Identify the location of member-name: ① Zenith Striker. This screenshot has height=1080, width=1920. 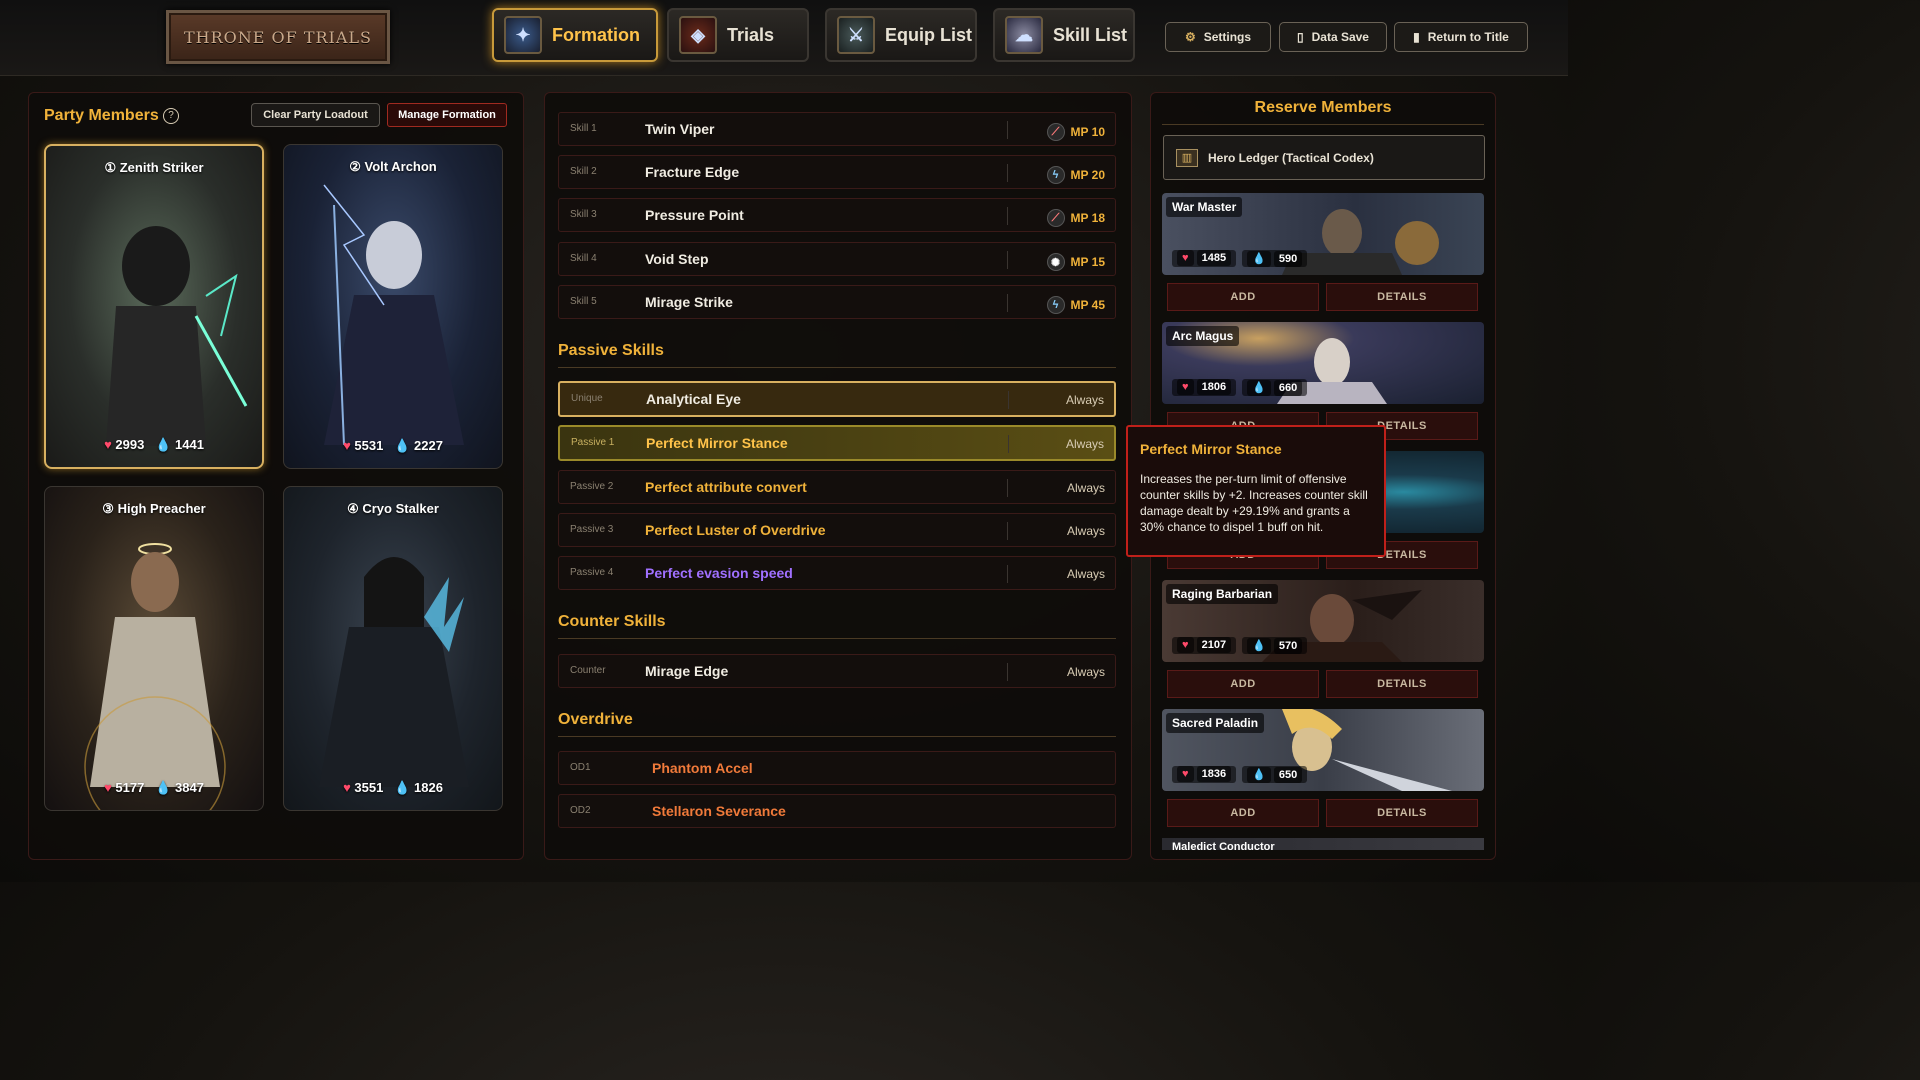
(154, 167).